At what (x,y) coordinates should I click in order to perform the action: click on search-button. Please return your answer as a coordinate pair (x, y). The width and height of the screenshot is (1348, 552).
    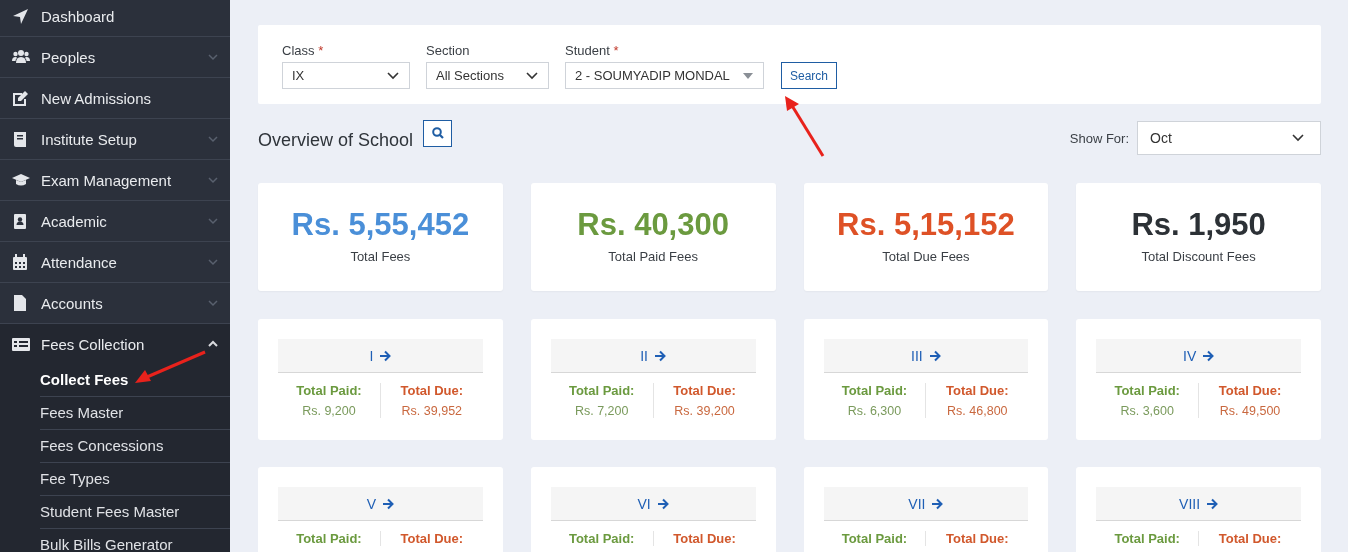
    Looking at the image, I should click on (438, 133).